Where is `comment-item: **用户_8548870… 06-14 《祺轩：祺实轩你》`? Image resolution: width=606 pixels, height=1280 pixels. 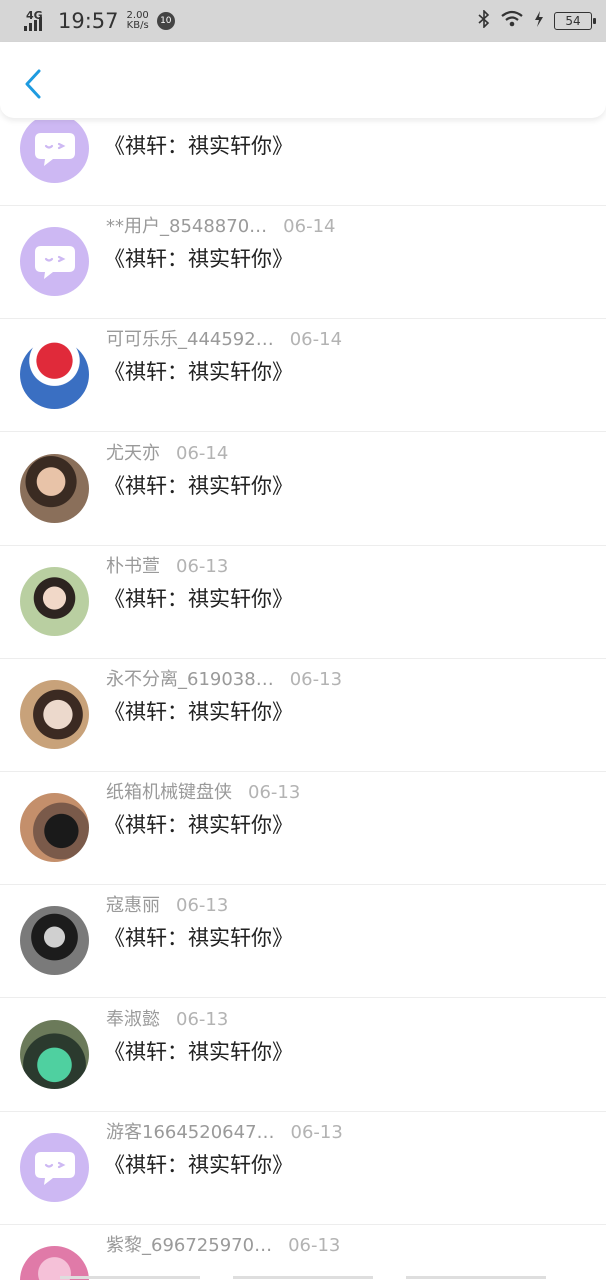
comment-item: **用户_8548870… 06-14 《祺轩：祺实轩你》 is located at coordinates (303, 262).